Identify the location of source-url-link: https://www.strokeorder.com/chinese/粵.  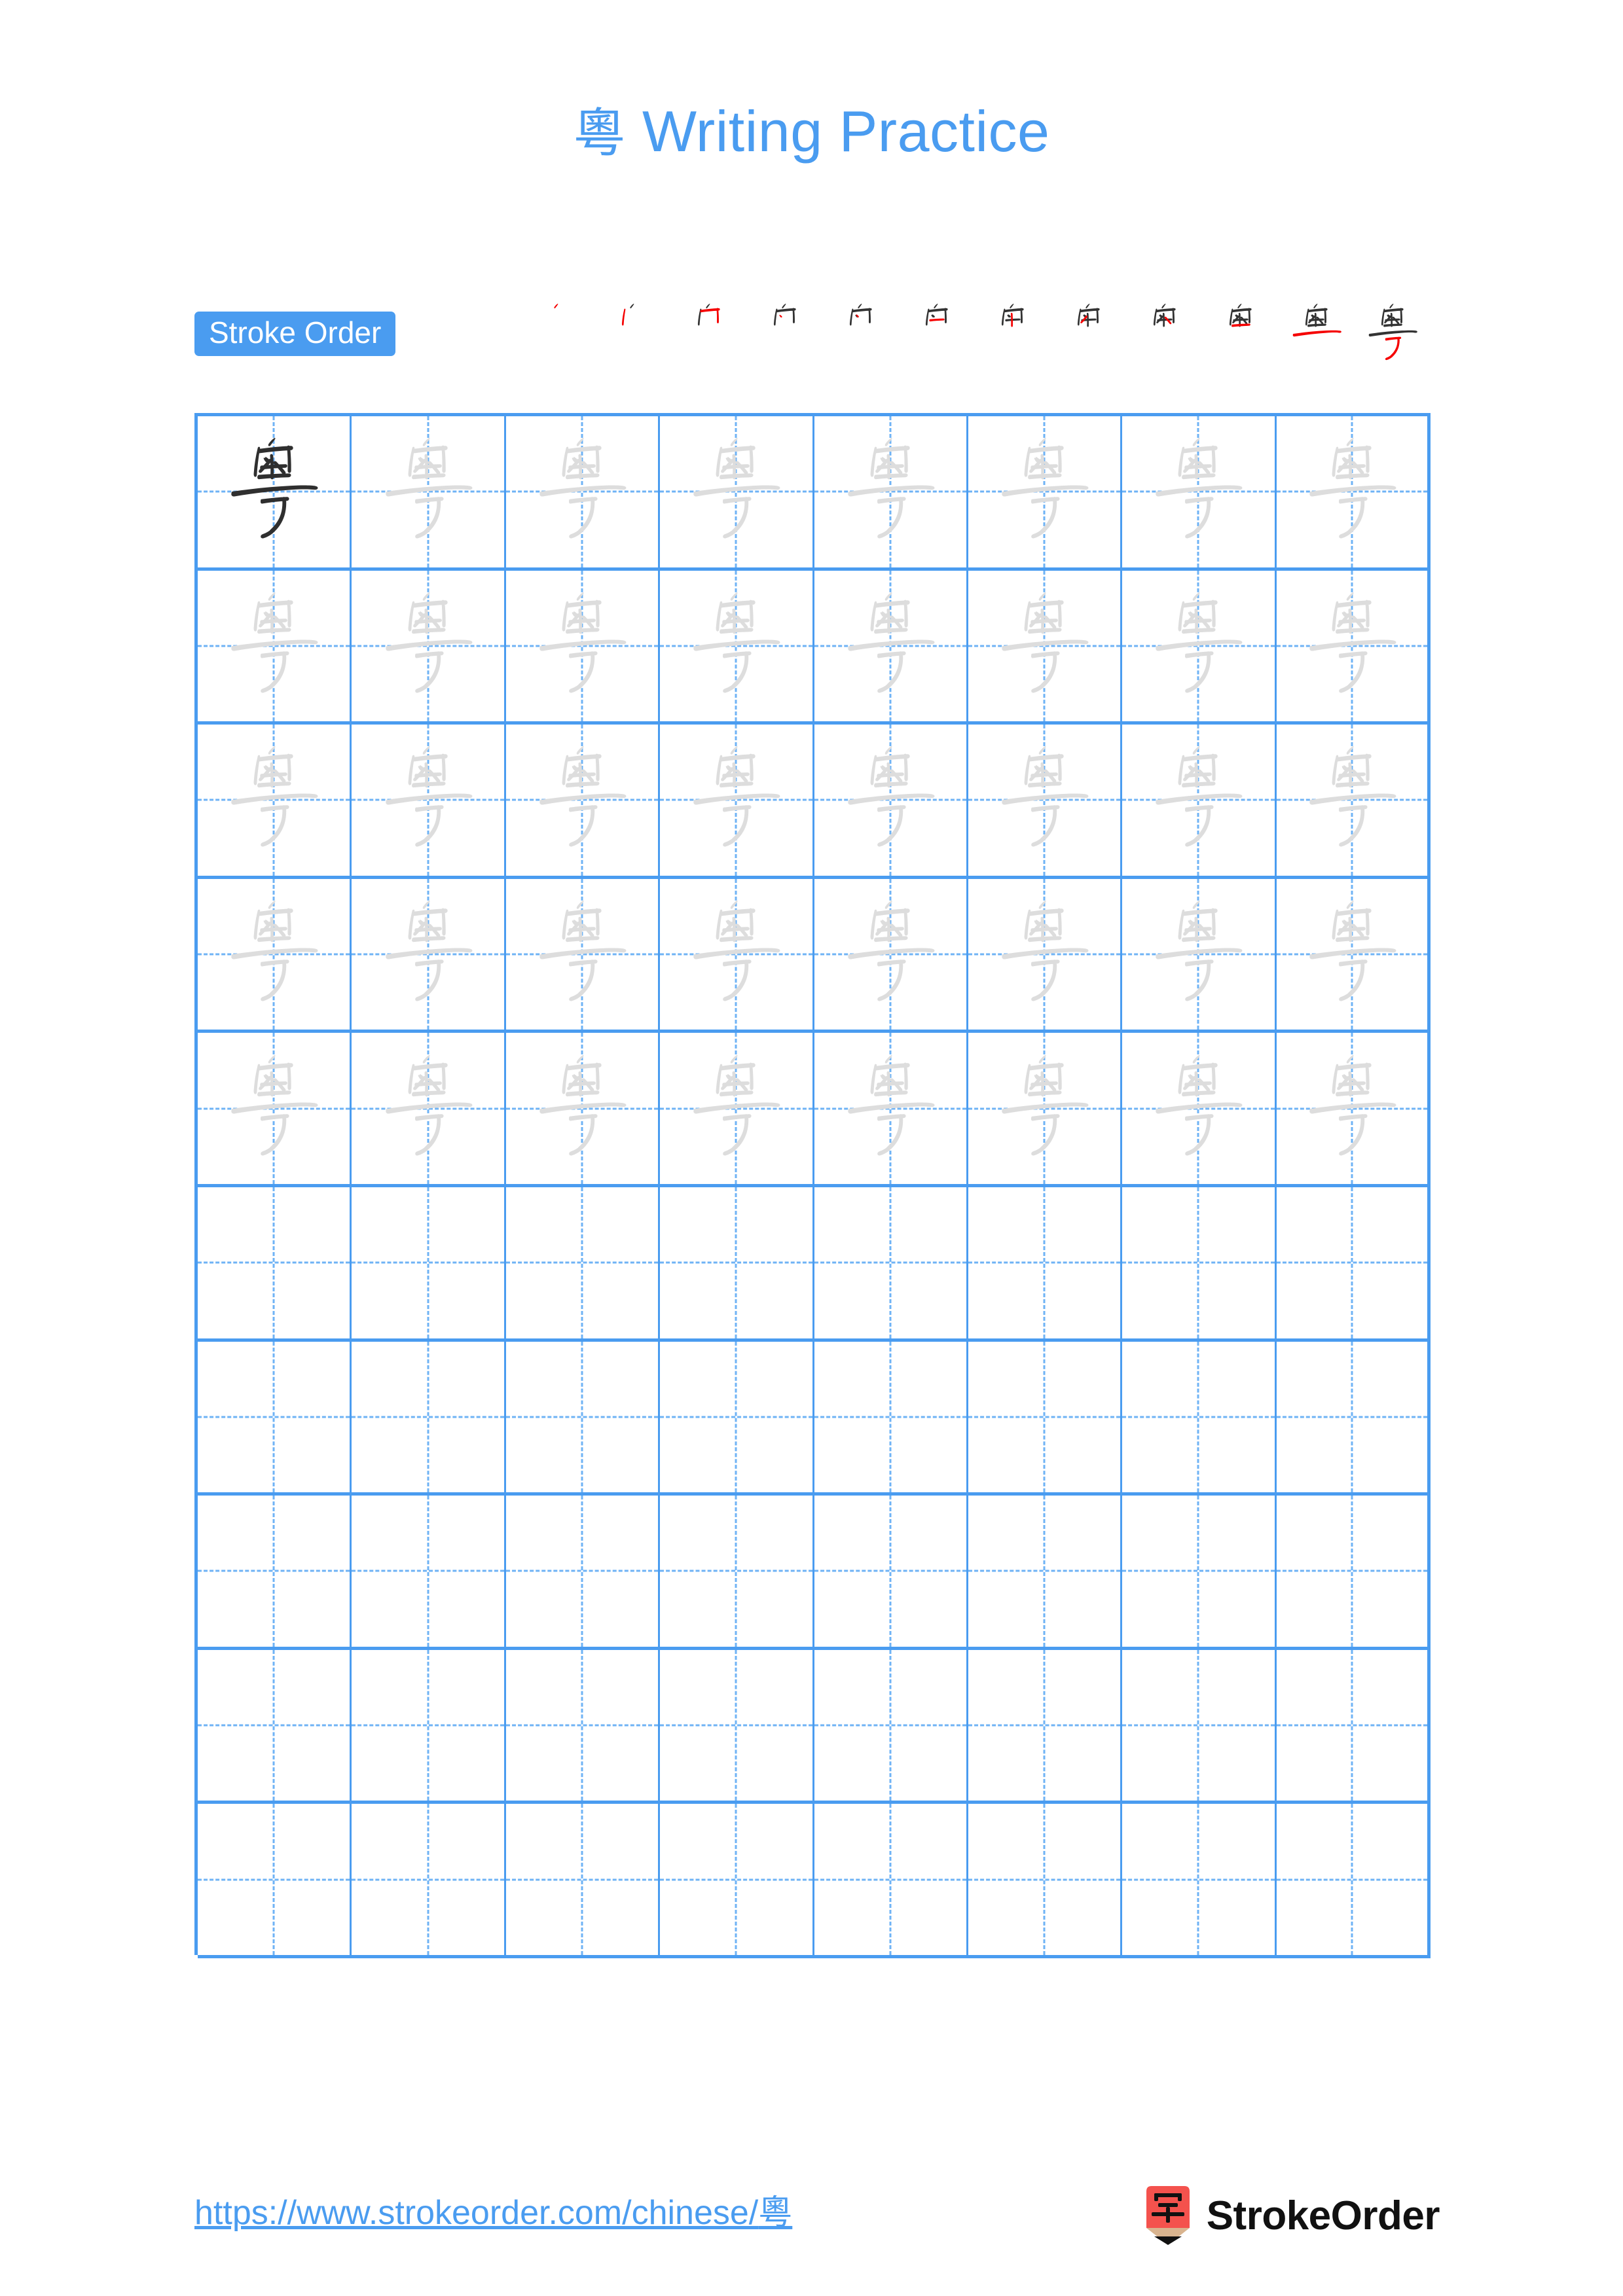
(493, 2209).